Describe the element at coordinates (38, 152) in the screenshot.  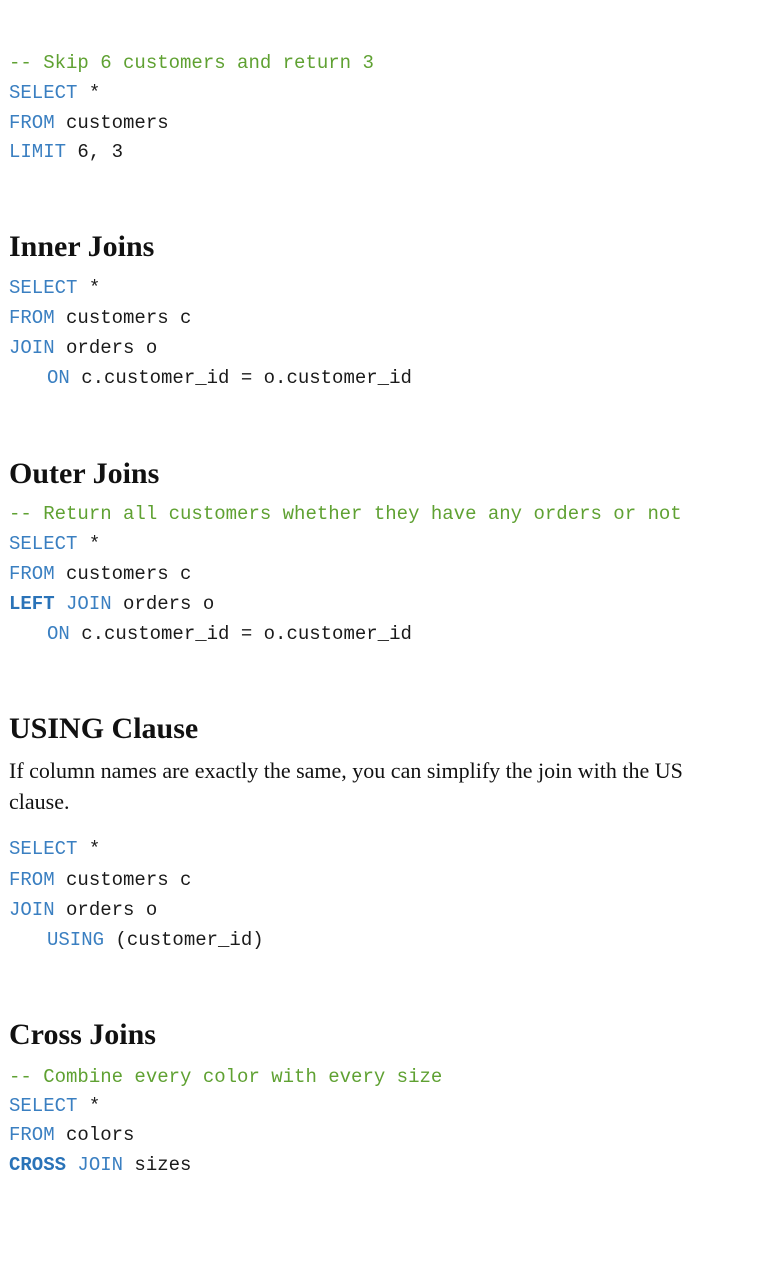
I see `sql-keyword-limit: LIMIT` at that location.